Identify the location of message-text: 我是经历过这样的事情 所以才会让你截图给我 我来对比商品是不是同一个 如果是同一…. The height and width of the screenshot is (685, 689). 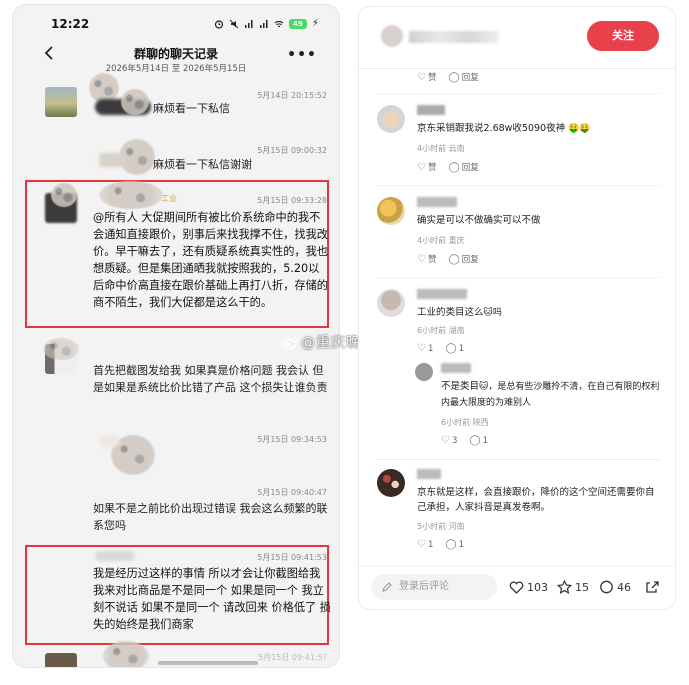
(212, 599).